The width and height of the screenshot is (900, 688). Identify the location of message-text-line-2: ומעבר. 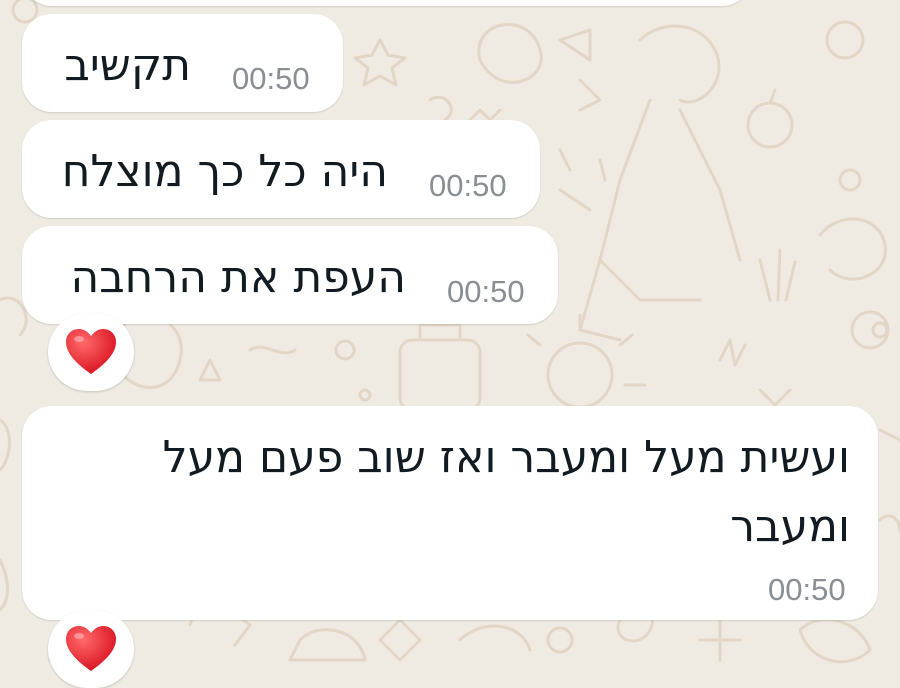
(790, 526).